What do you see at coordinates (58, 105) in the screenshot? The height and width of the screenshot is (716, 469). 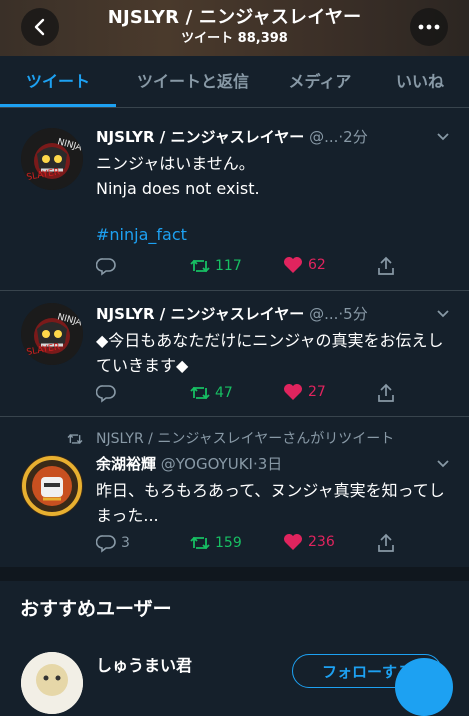 I see `active-tab-indicator` at bounding box center [58, 105].